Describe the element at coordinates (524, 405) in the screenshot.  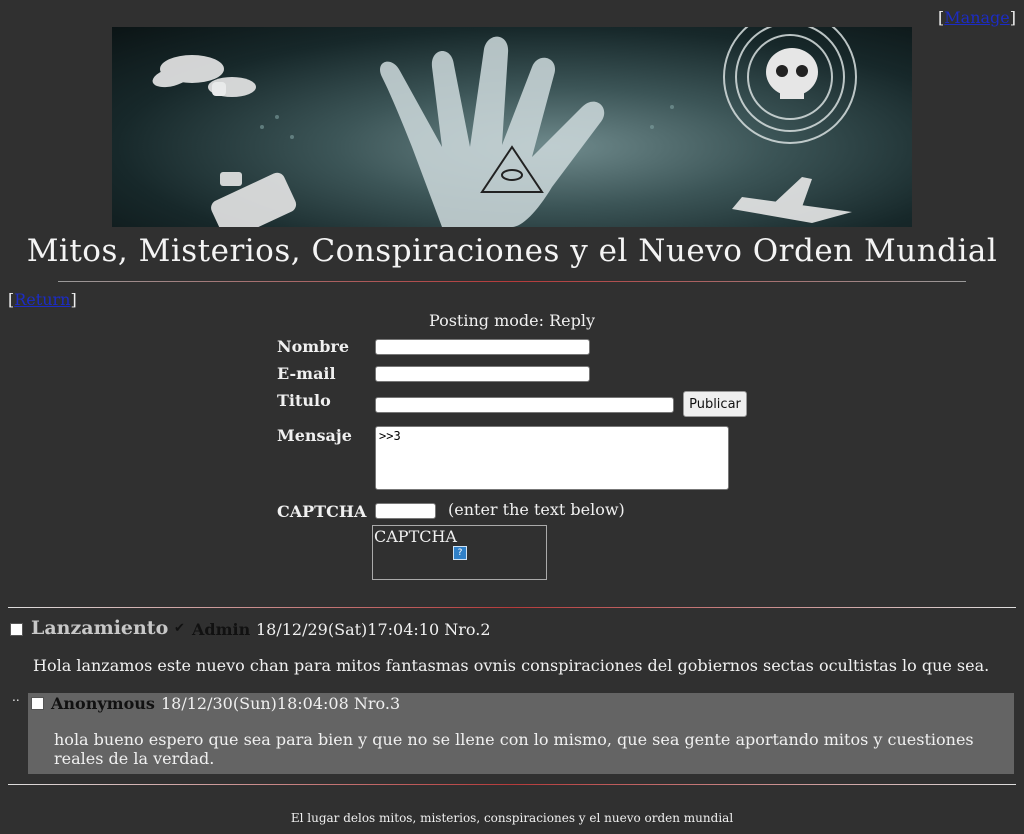
I see `subject-input` at that location.